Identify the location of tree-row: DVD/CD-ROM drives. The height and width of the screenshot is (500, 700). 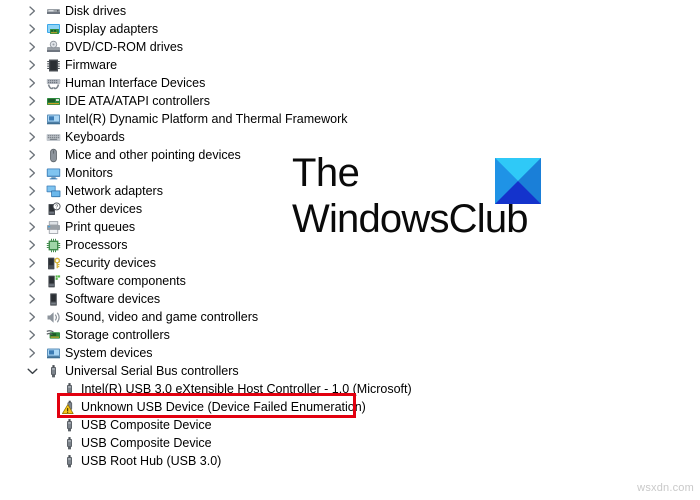
(350, 47).